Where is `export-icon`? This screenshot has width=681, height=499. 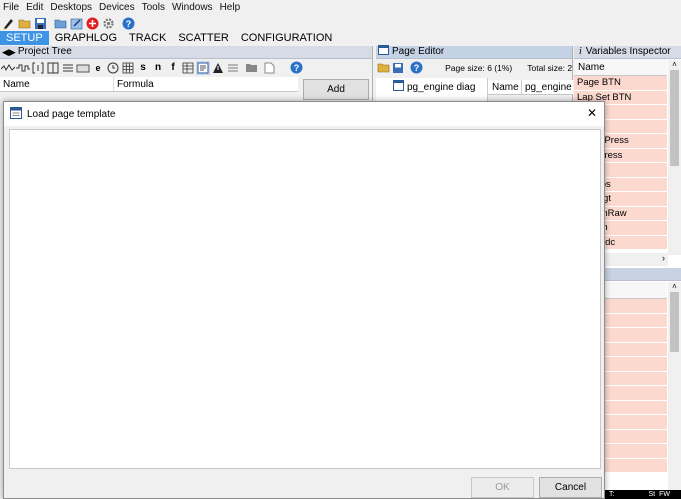 export-icon is located at coordinates (76, 23).